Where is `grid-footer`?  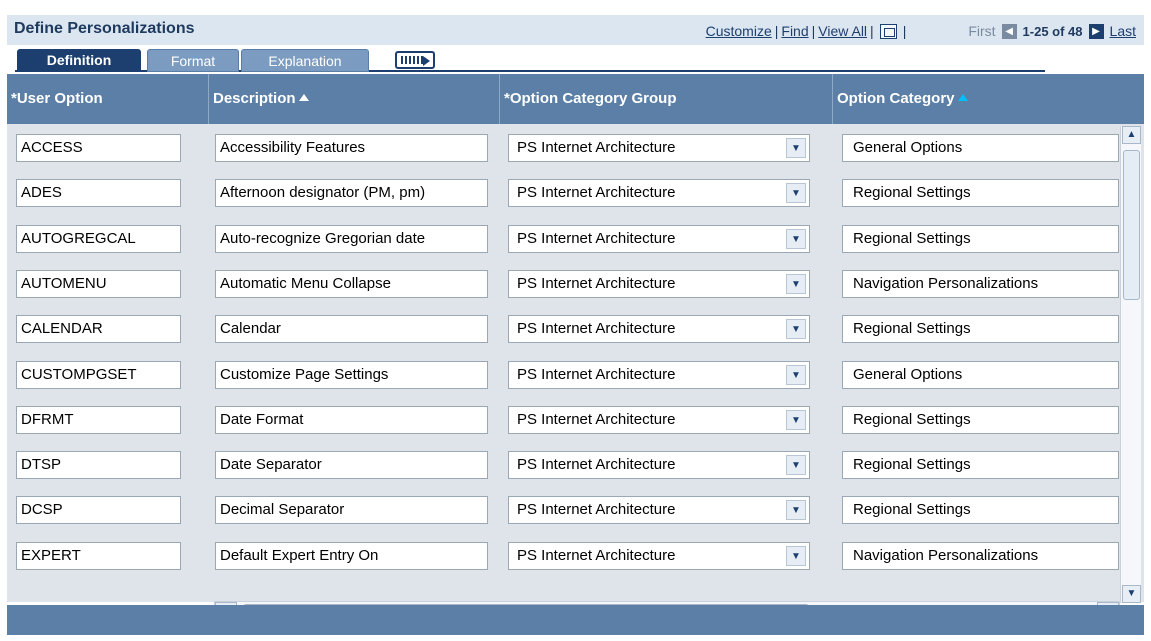 grid-footer is located at coordinates (575, 620).